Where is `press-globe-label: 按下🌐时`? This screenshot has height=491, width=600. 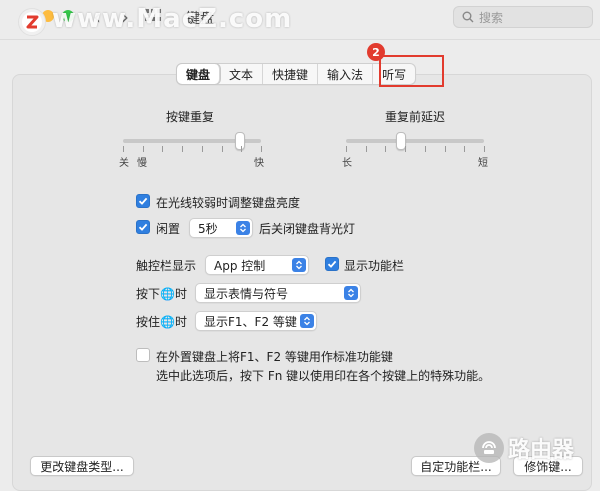
press-globe-label: 按下🌐时 is located at coordinates (161, 294).